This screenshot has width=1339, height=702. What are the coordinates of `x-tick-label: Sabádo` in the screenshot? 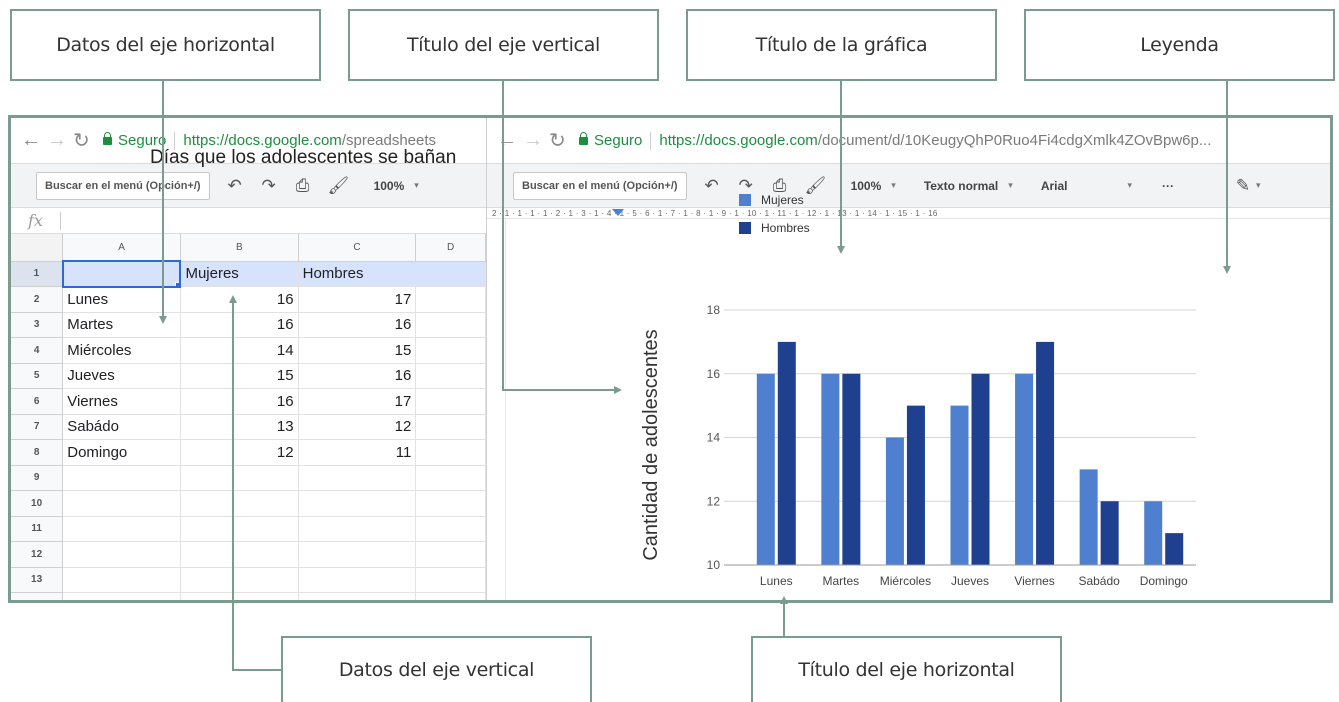 It's located at (1099, 581).